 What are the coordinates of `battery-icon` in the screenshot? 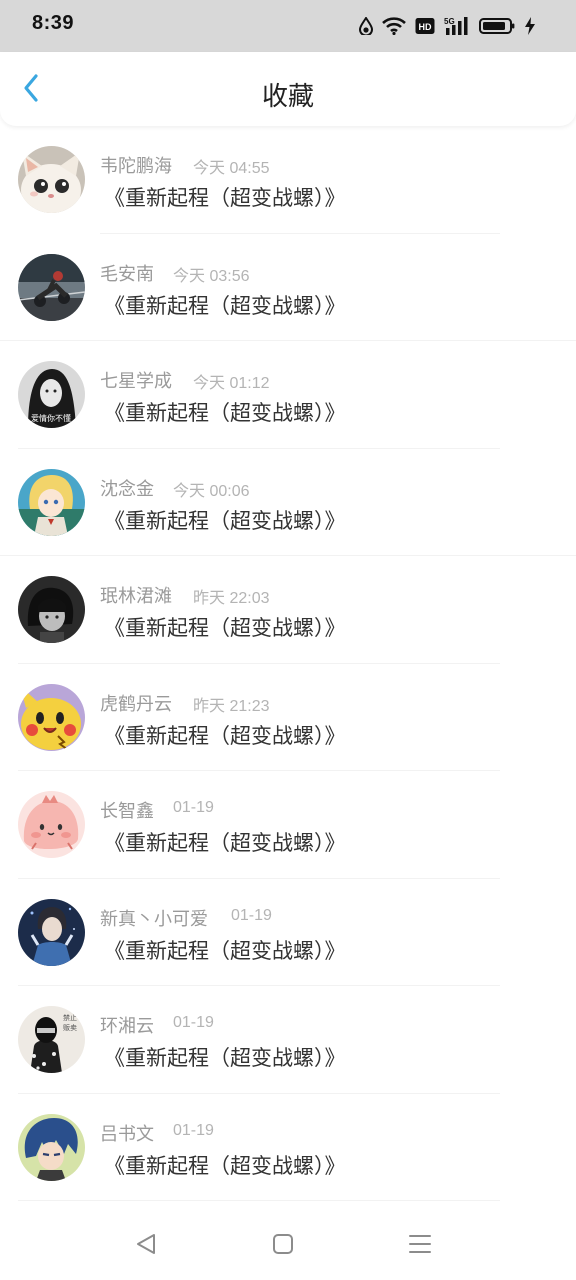 It's located at (497, 26).